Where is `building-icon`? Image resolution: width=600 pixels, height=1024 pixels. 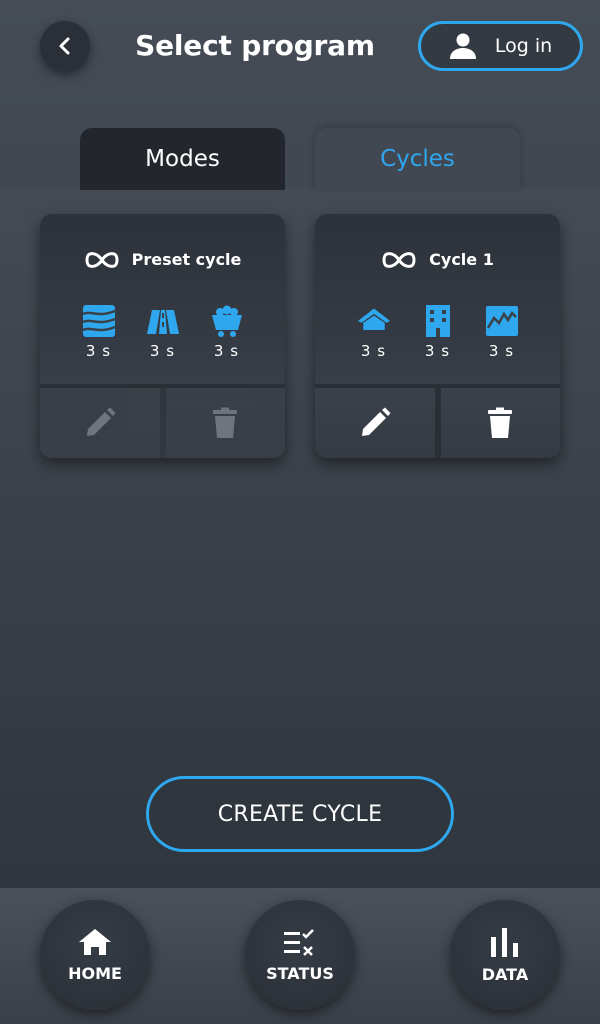
building-icon is located at coordinates (437, 321).